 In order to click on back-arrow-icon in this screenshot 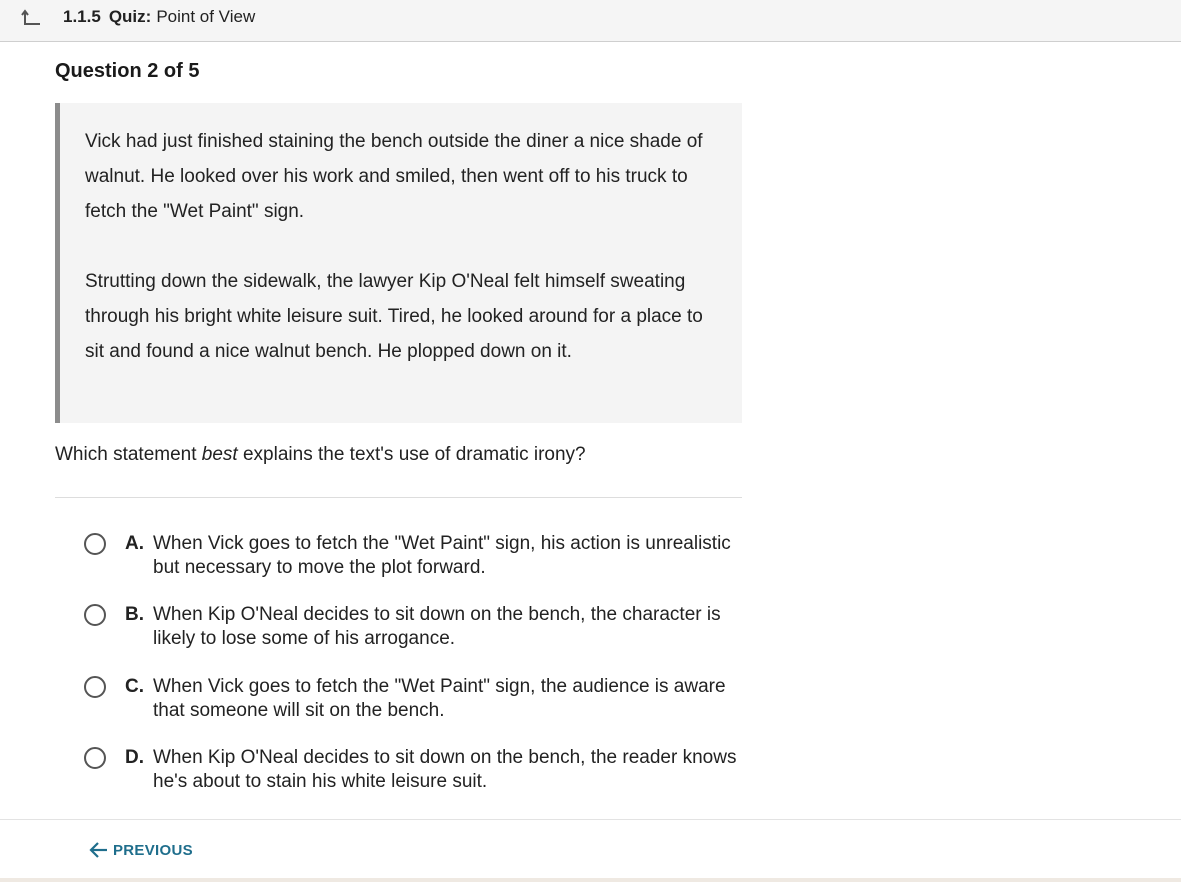, I will do `click(32, 18)`.